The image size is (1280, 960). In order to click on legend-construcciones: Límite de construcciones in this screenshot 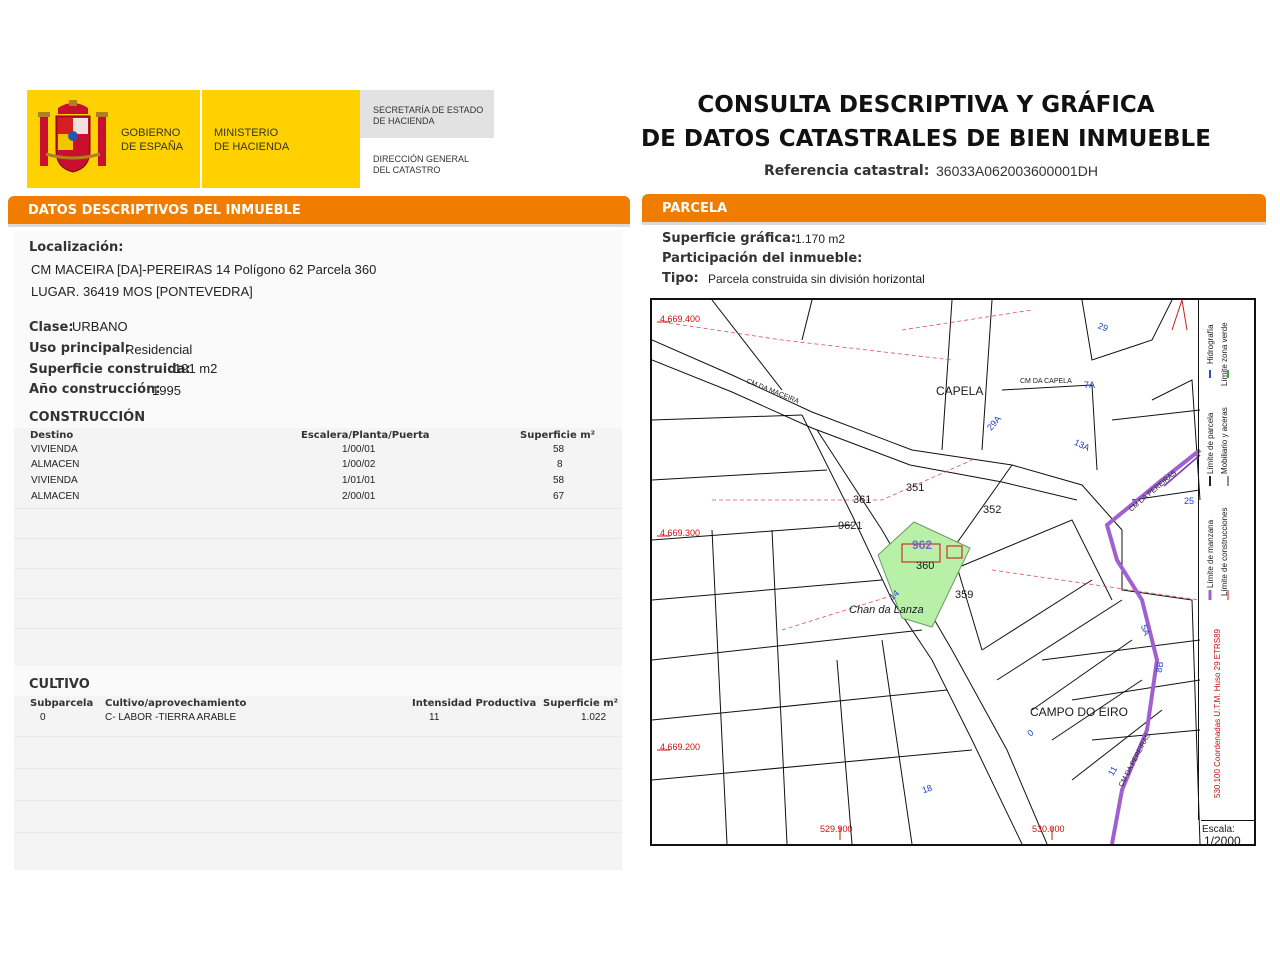, I will do `click(1224, 552)`.